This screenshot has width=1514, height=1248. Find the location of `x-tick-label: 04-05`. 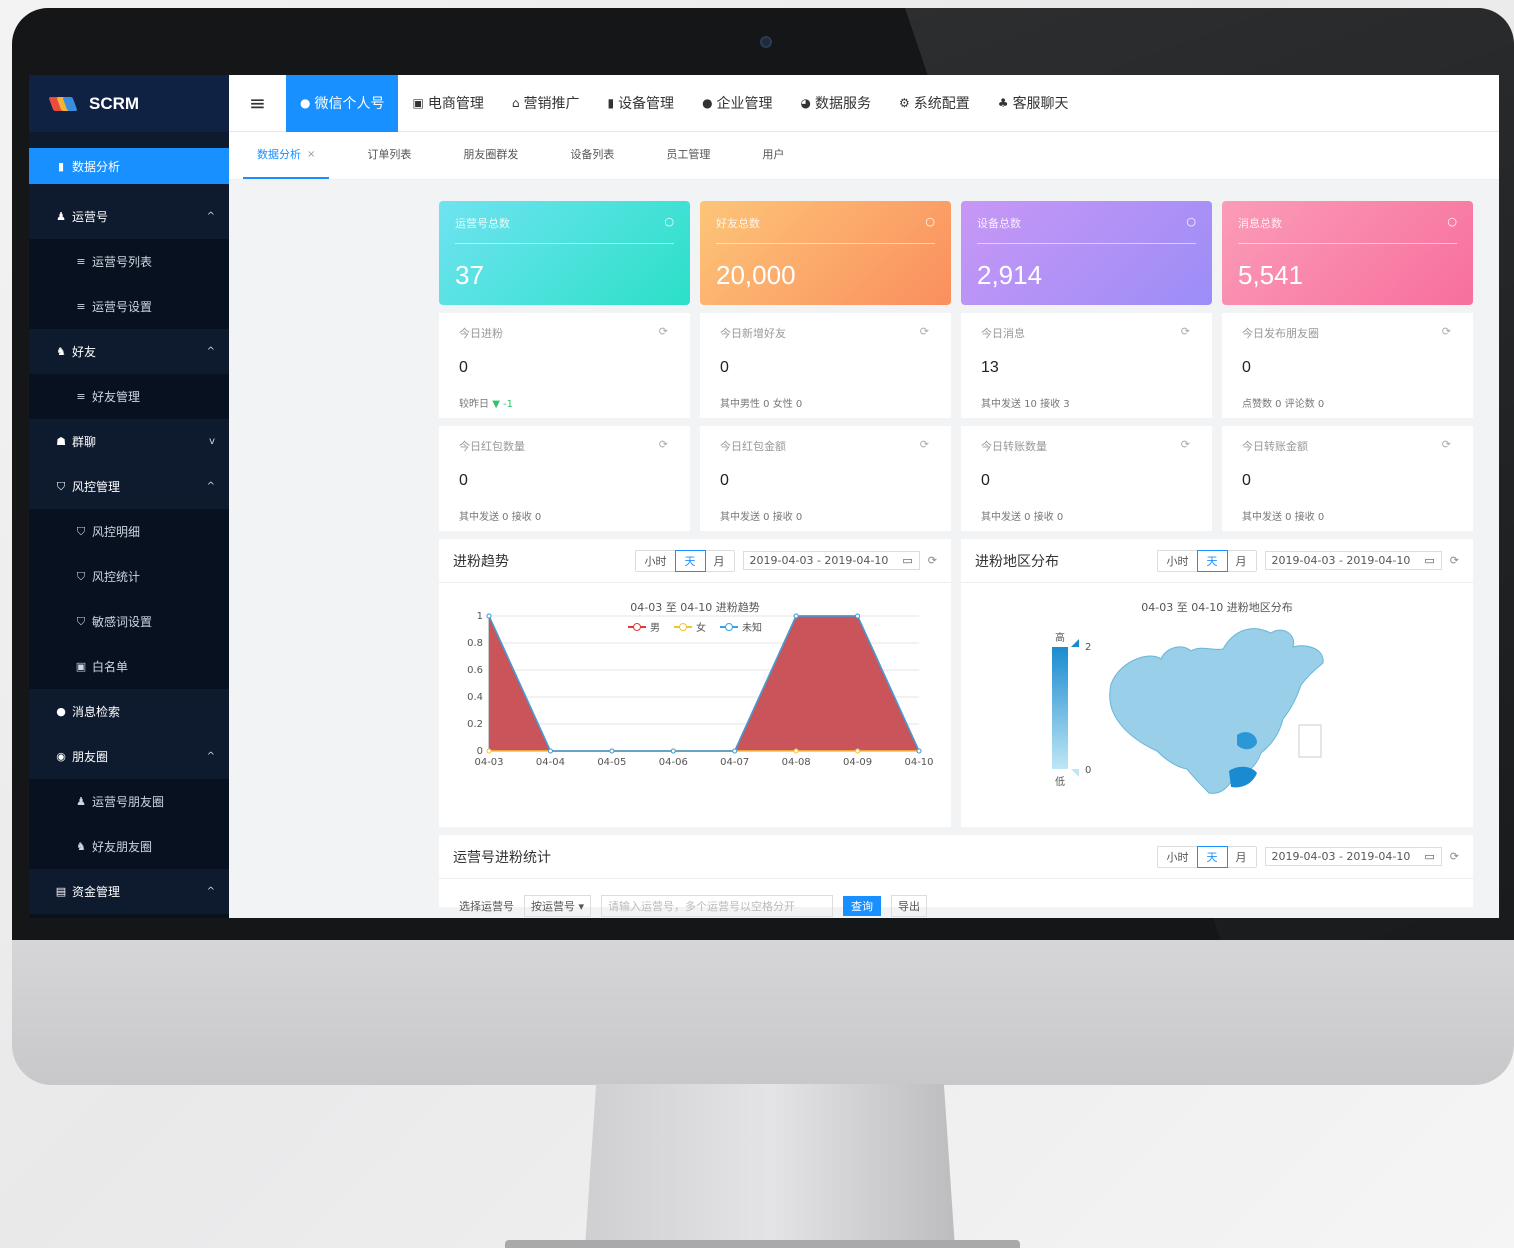

x-tick-label: 04-05 is located at coordinates (611, 762).